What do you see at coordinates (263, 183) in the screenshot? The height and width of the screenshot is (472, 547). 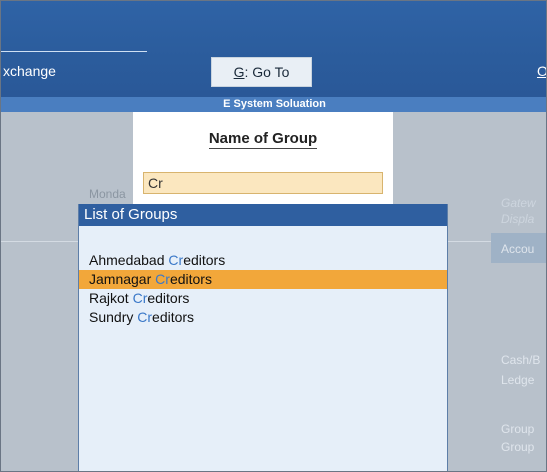 I see `group-name-input: Cr` at bounding box center [263, 183].